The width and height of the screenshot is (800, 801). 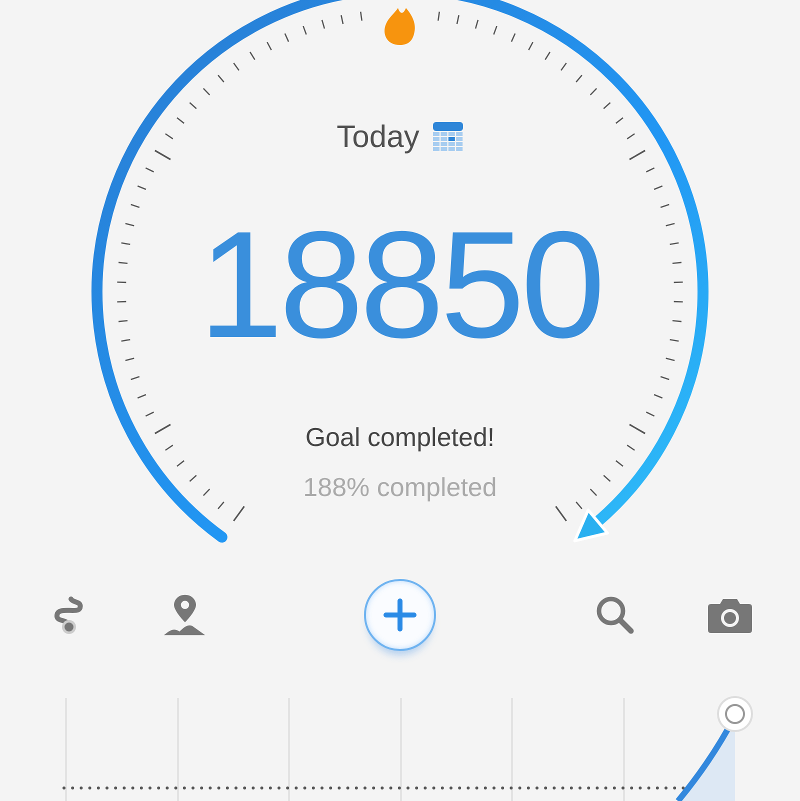 What do you see at coordinates (378, 137) in the screenshot?
I see `date-title: Today` at bounding box center [378, 137].